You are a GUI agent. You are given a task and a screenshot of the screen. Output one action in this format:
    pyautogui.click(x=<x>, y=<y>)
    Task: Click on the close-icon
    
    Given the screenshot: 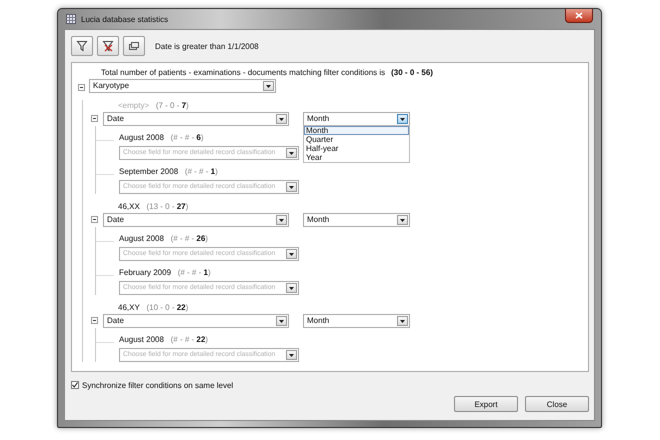 What is the action you would take?
    pyautogui.click(x=579, y=15)
    